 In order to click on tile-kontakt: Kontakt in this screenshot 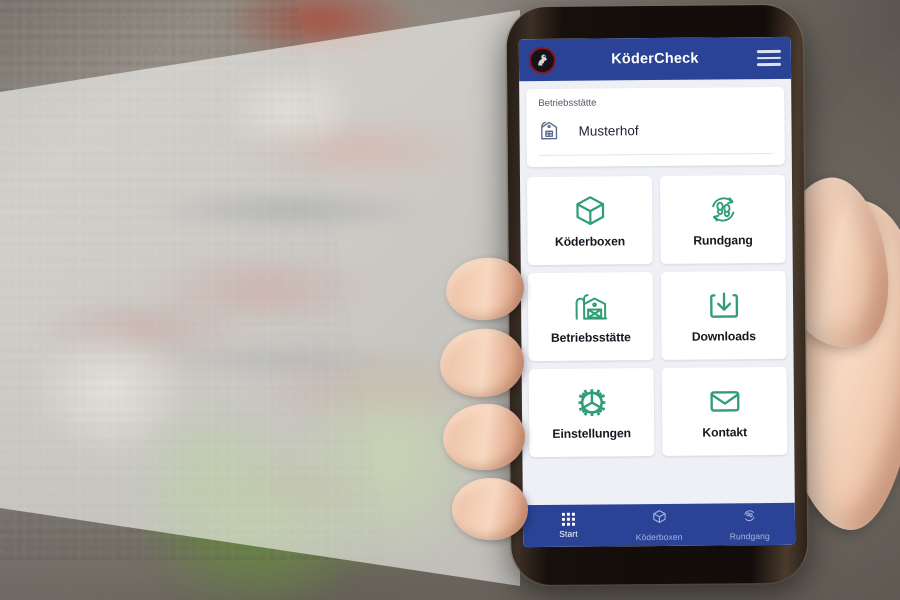, I will do `click(724, 411)`.